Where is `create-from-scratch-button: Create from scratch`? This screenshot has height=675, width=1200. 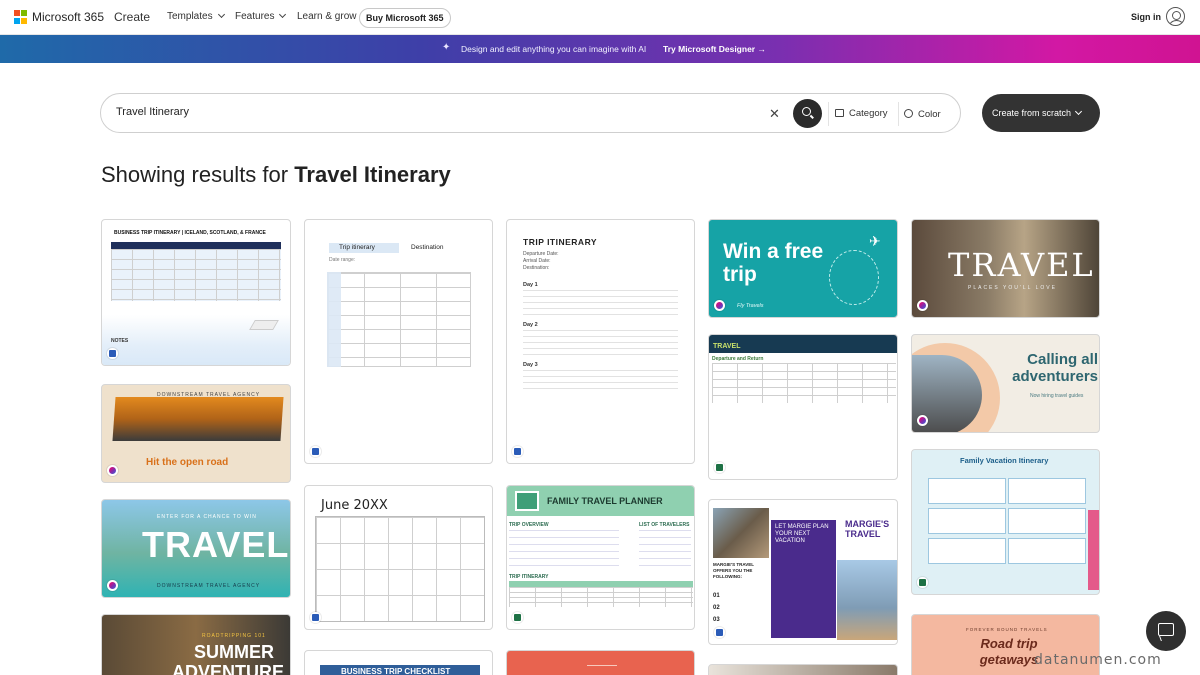 create-from-scratch-button: Create from scratch is located at coordinates (1041, 113).